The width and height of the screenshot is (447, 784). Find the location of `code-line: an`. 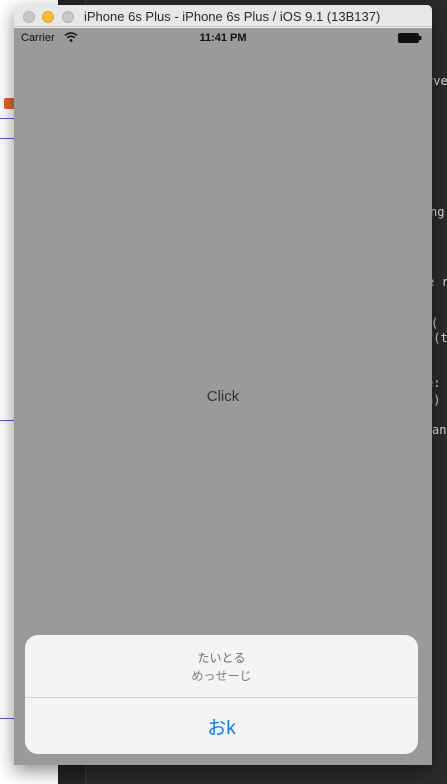

code-line: an is located at coordinates (439, 430).